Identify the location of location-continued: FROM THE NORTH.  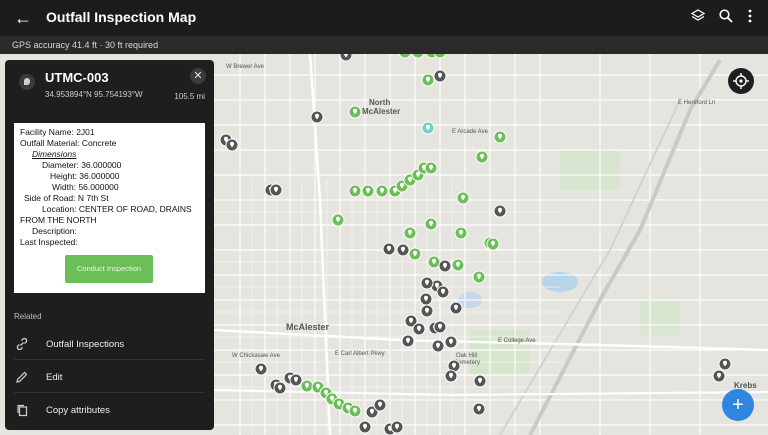
(58, 220).